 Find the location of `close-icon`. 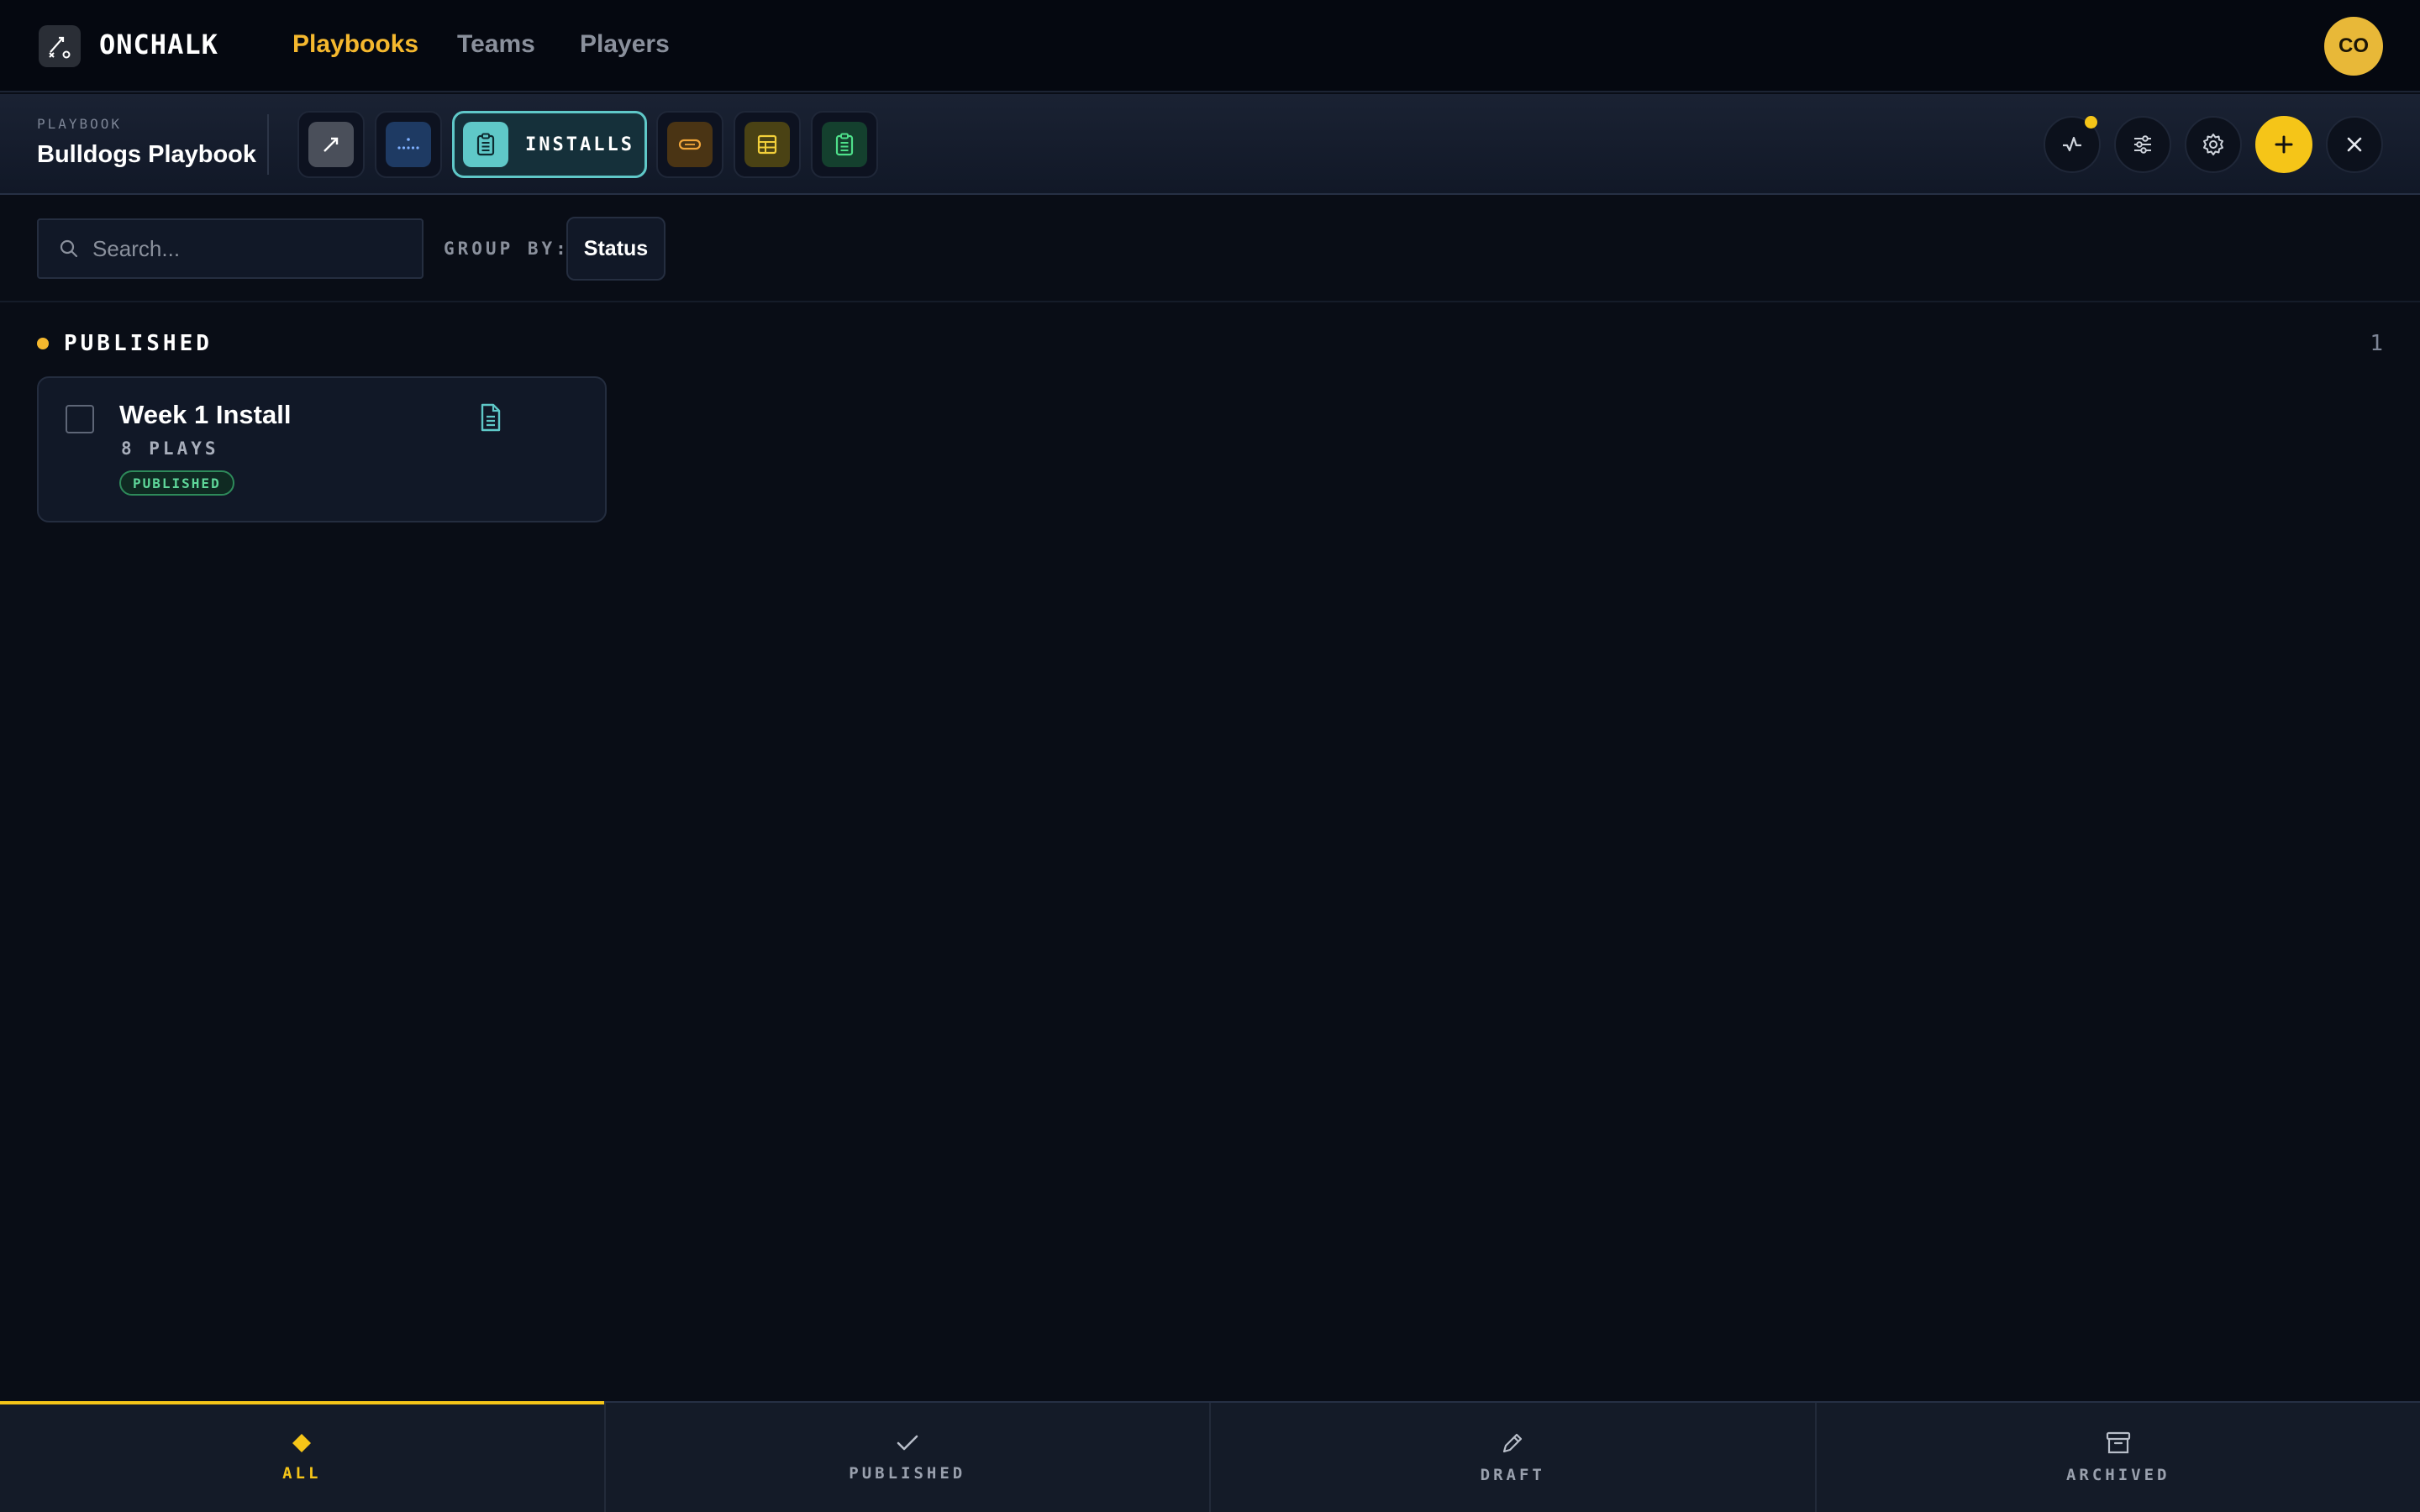

close-icon is located at coordinates (2354, 144).